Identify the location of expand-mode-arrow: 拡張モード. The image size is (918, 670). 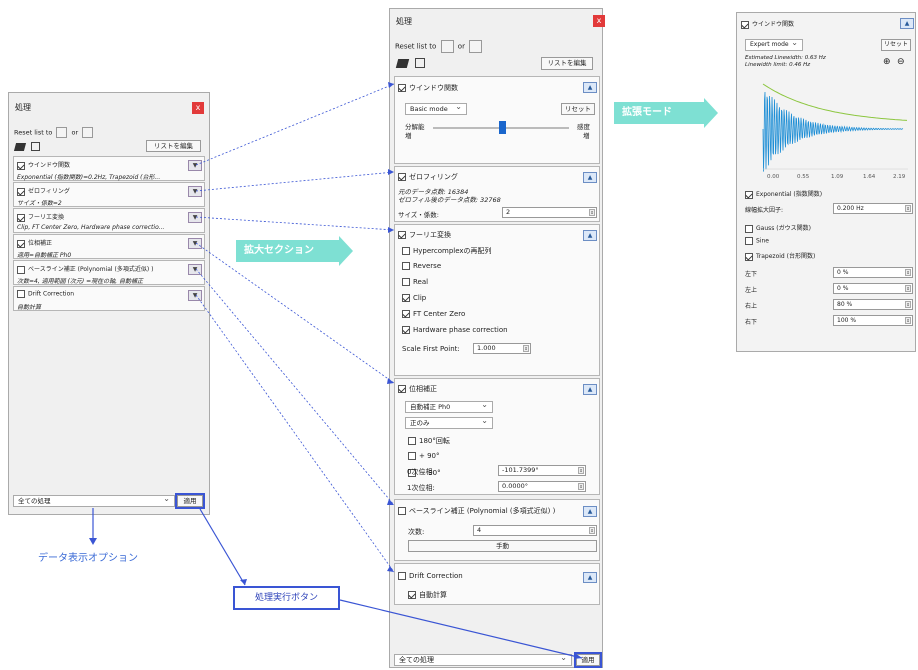
(666, 113).